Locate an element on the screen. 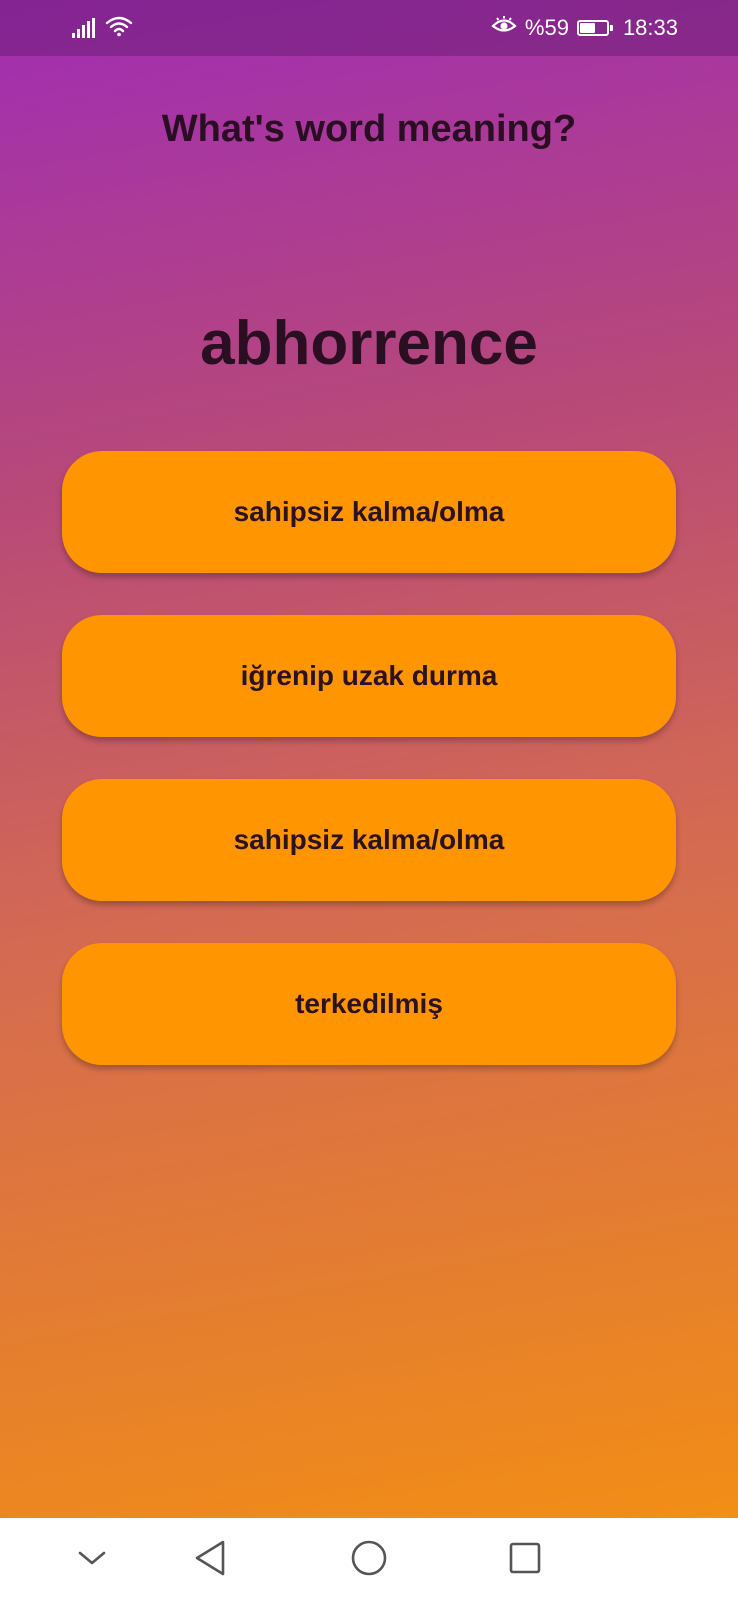 This screenshot has width=738, height=1600. navigation-bar is located at coordinates (369, 1559).